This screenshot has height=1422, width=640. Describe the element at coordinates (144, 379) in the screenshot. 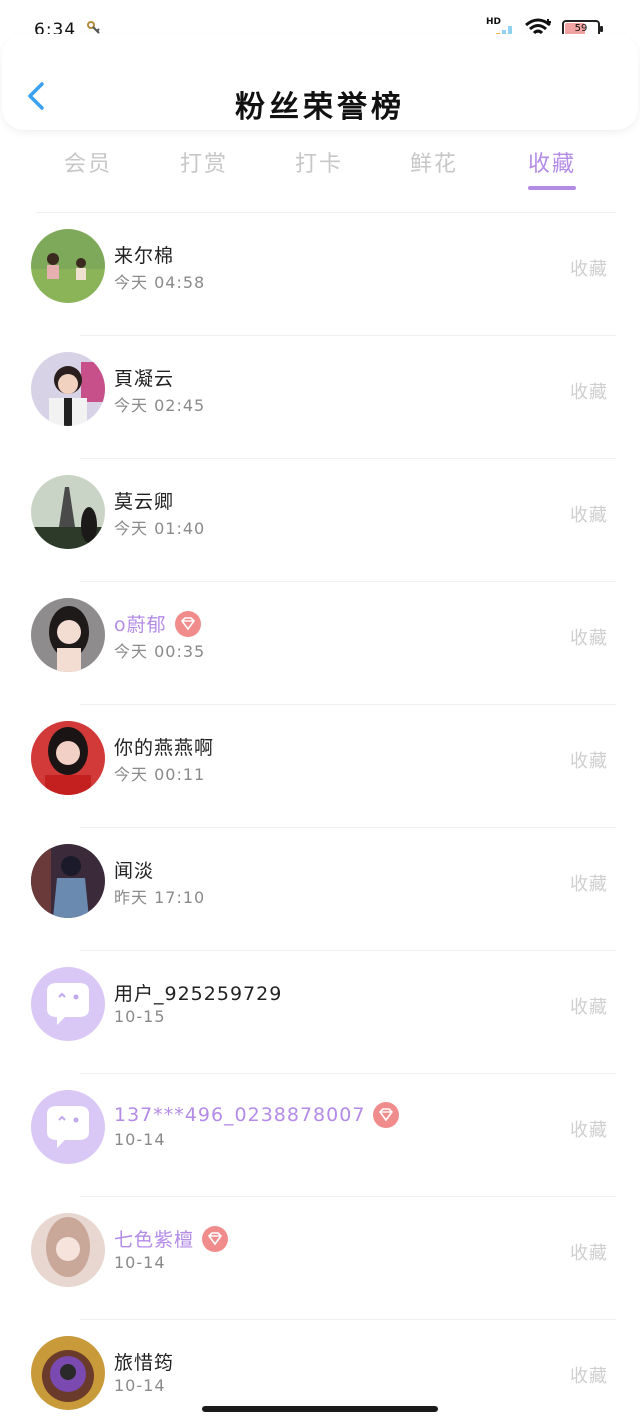

I see `user-name: 頁凝云` at that location.